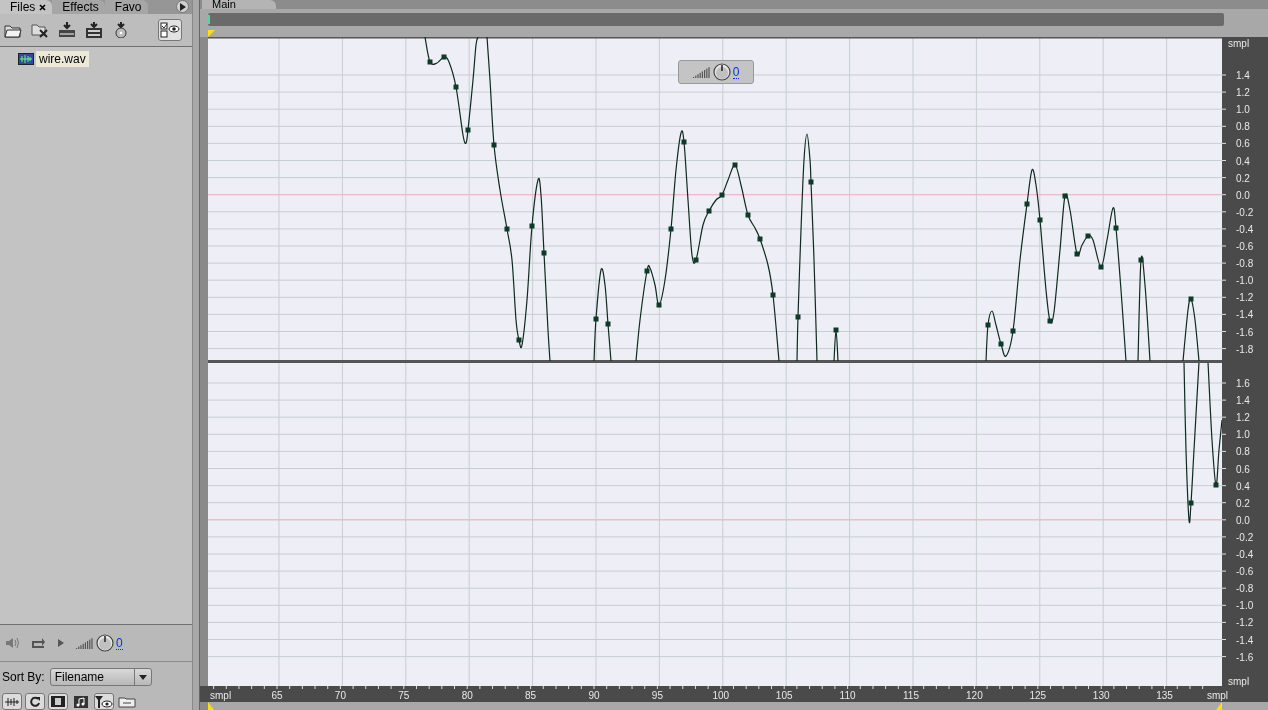 The width and height of the screenshot is (1268, 710). What do you see at coordinates (404, 695) in the screenshot?
I see `time-label: 75` at bounding box center [404, 695].